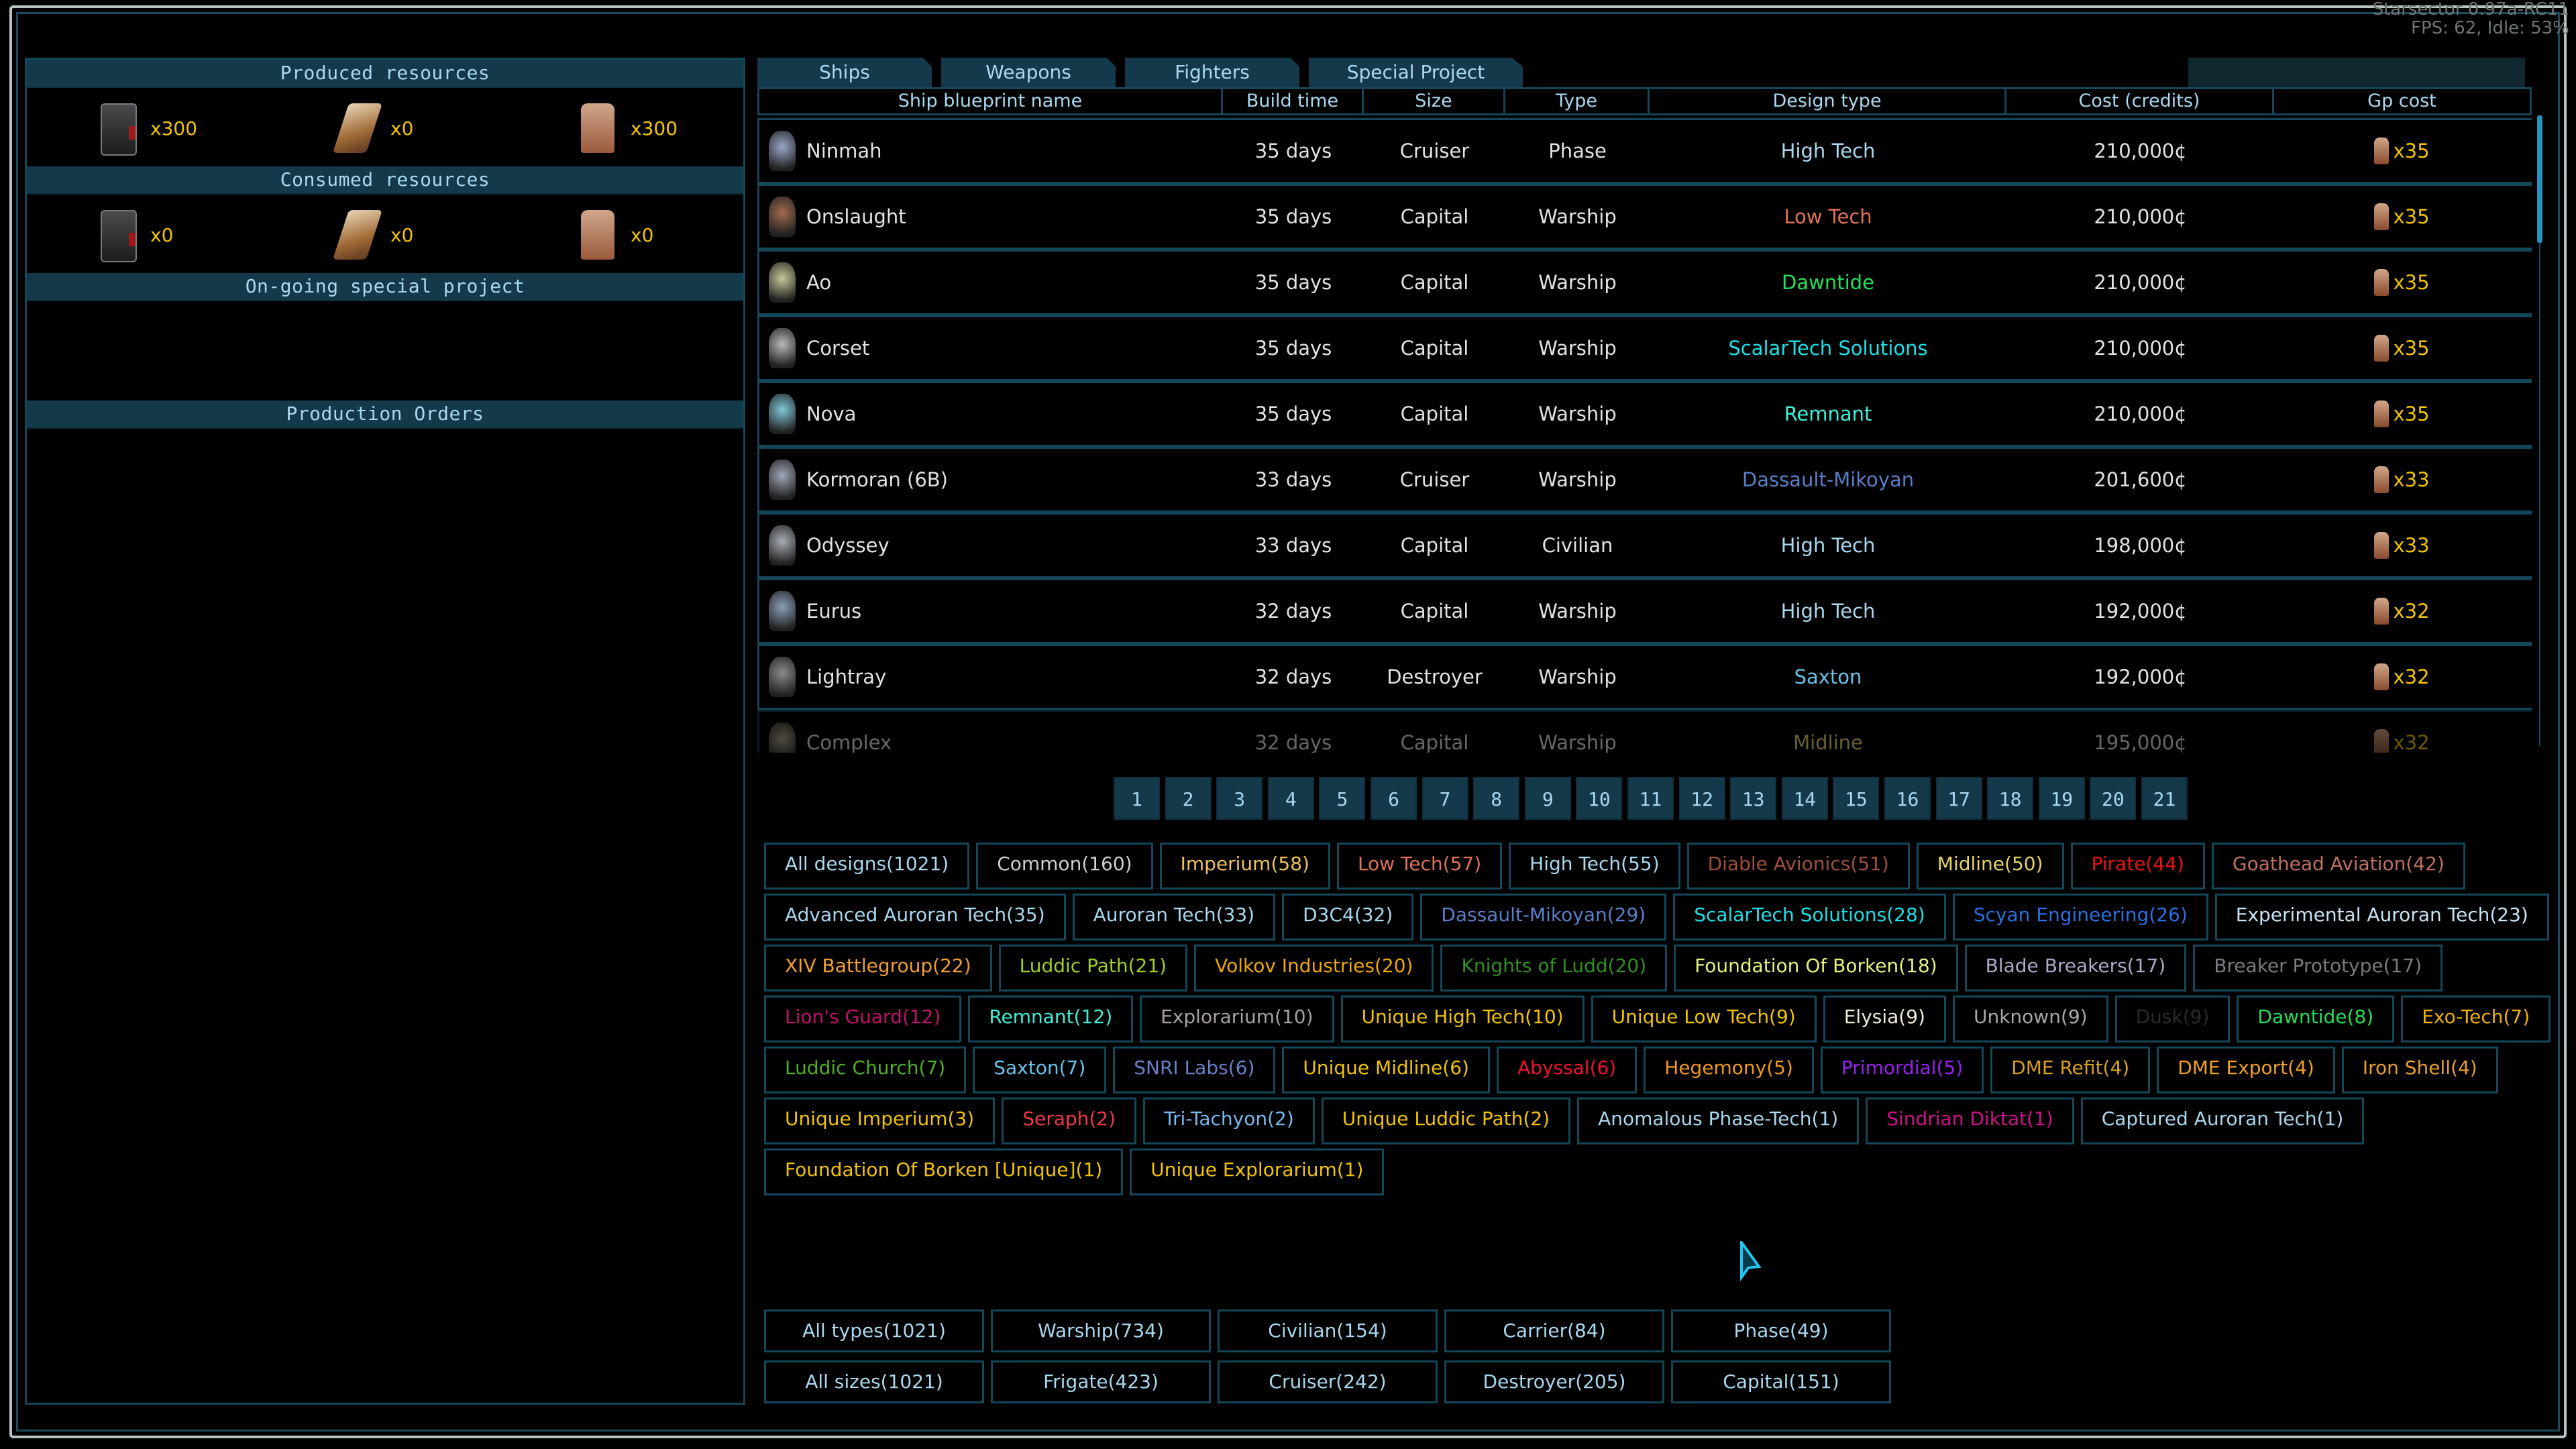  Describe the element at coordinates (1446, 1120) in the screenshot. I see `design-filter-tag: Unique Luddic Path(2)` at that location.